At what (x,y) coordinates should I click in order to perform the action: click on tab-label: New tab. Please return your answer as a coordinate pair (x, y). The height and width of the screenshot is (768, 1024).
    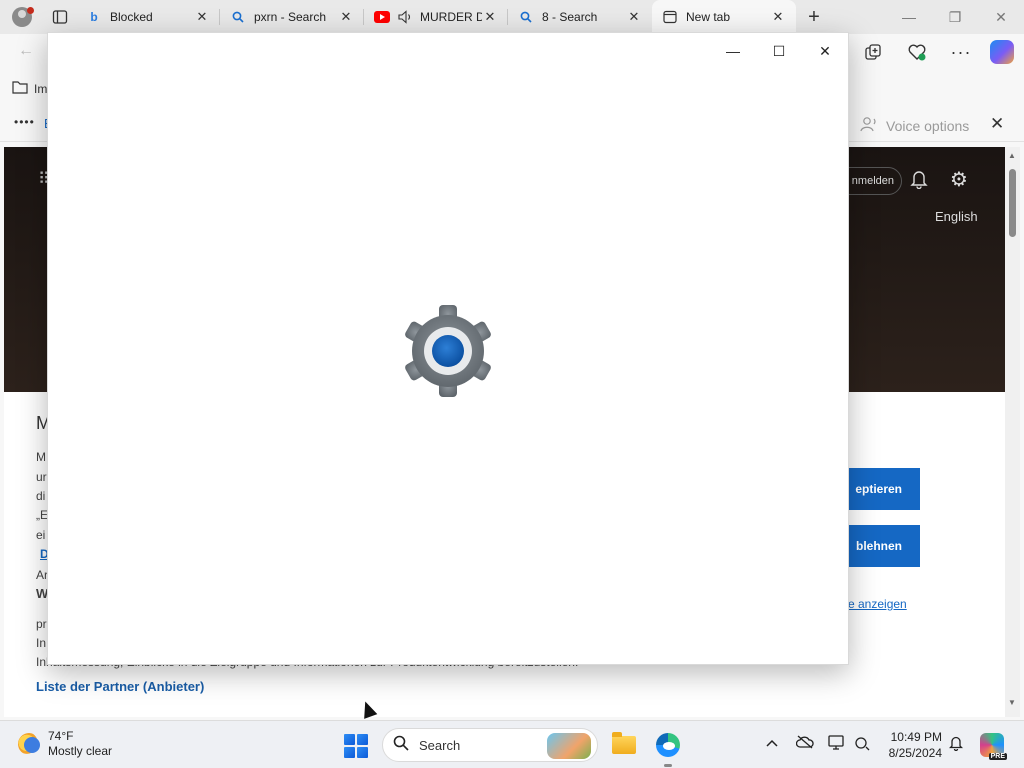
    Looking at the image, I should click on (708, 17).